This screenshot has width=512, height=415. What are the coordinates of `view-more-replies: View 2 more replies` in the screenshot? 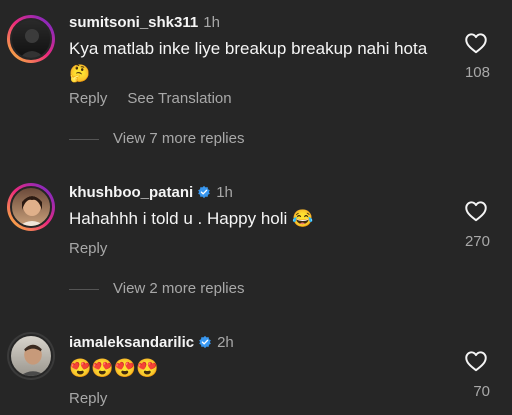 It's located at (156, 288).